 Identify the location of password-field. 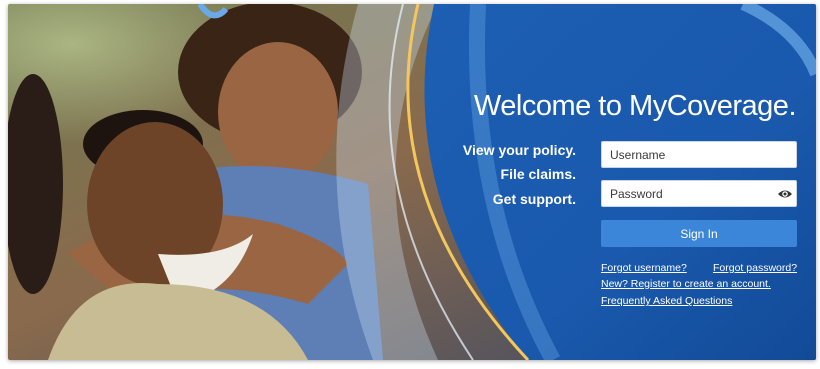
(699, 193).